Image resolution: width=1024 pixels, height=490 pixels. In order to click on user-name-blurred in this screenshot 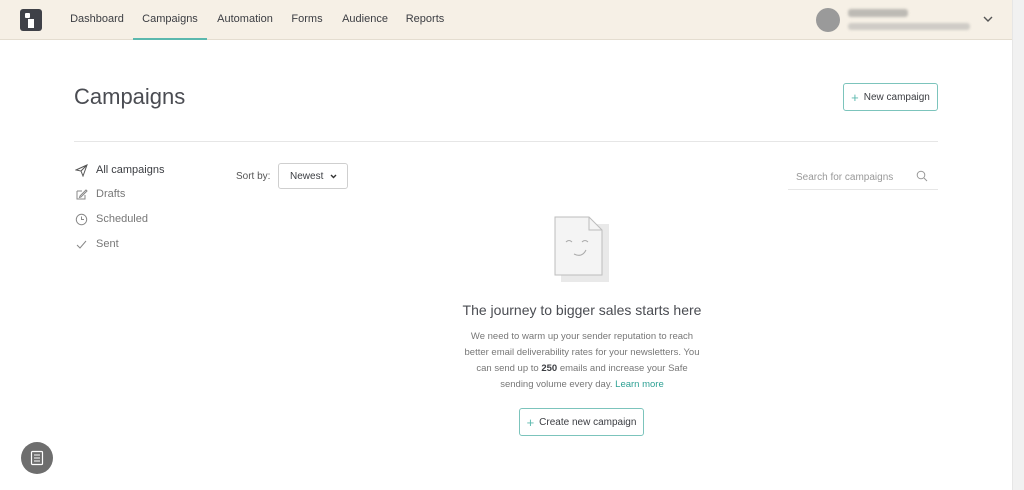, I will do `click(878, 13)`.